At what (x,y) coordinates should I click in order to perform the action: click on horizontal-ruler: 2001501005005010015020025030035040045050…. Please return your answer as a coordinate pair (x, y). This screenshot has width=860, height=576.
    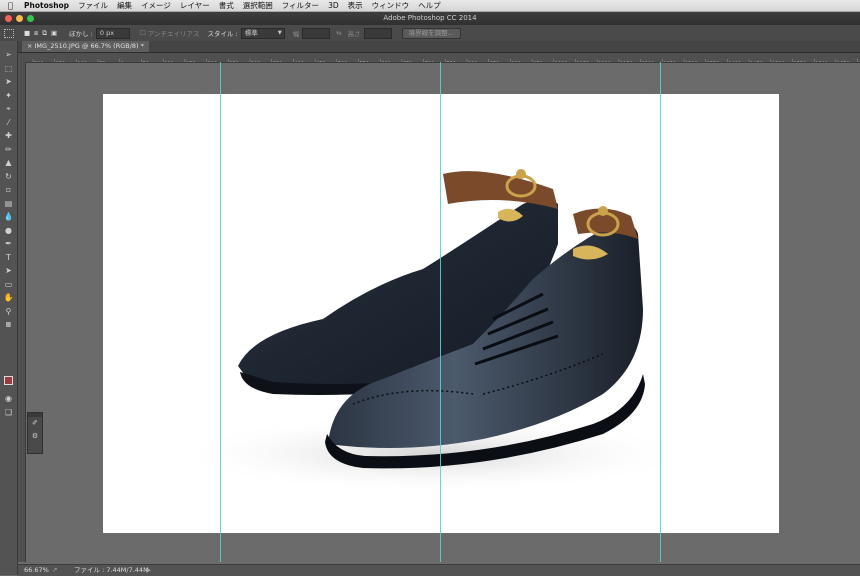
    Looking at the image, I should click on (439, 58).